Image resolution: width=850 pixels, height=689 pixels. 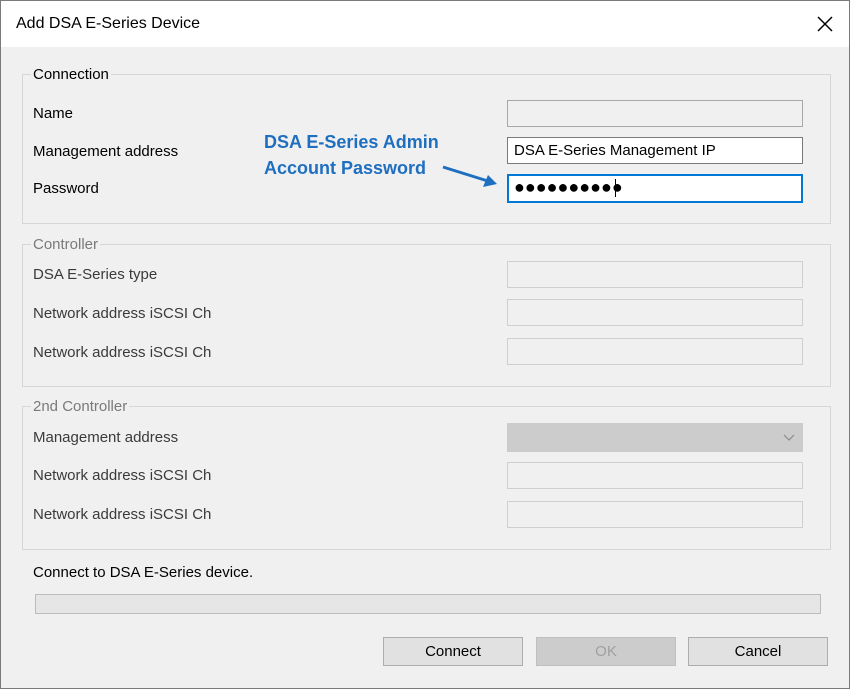 What do you see at coordinates (606, 651) in the screenshot?
I see `ok-button: OK` at bounding box center [606, 651].